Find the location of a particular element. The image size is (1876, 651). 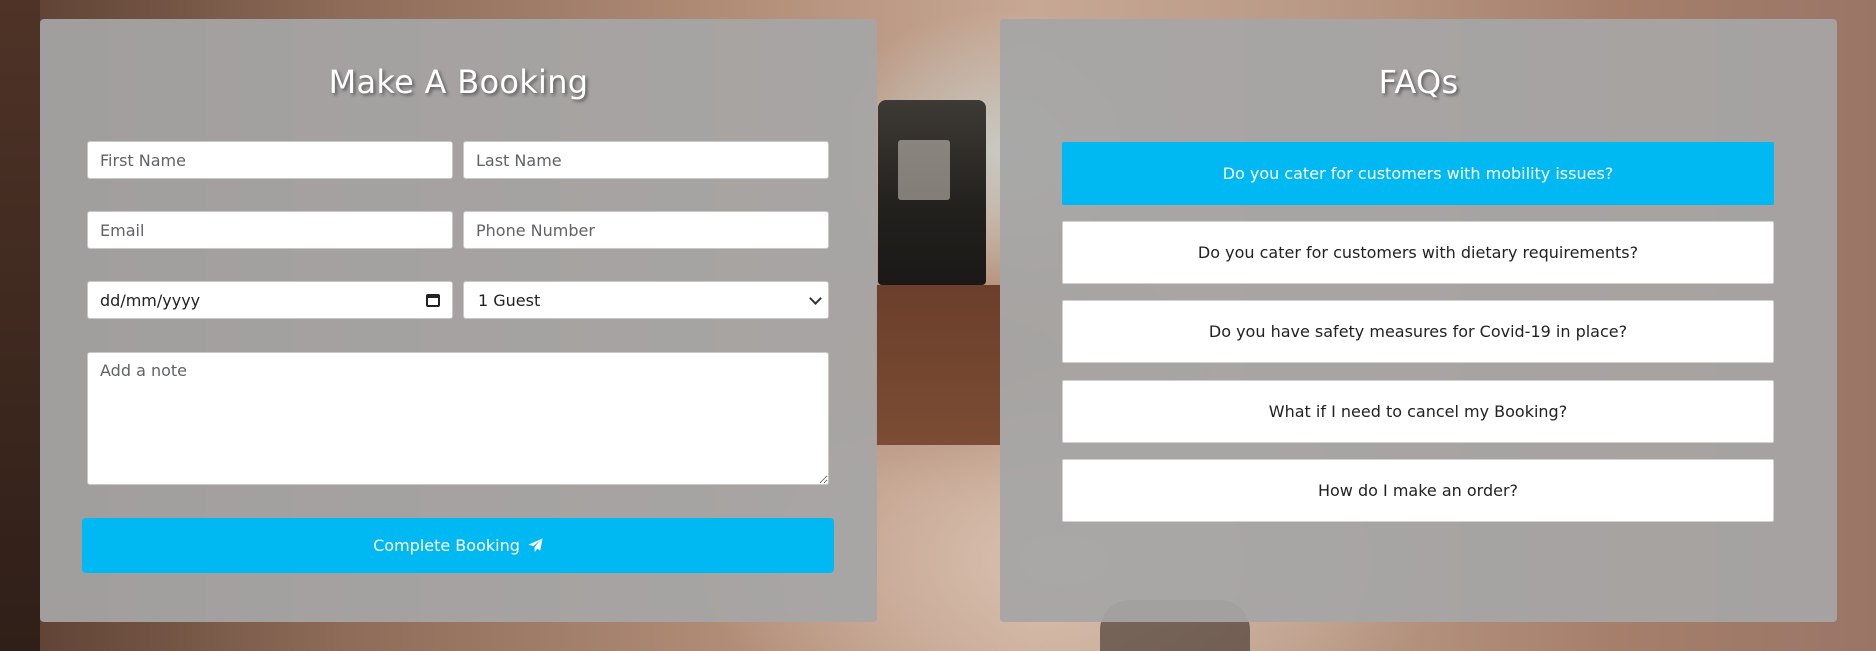

calendar-icon is located at coordinates (433, 300).